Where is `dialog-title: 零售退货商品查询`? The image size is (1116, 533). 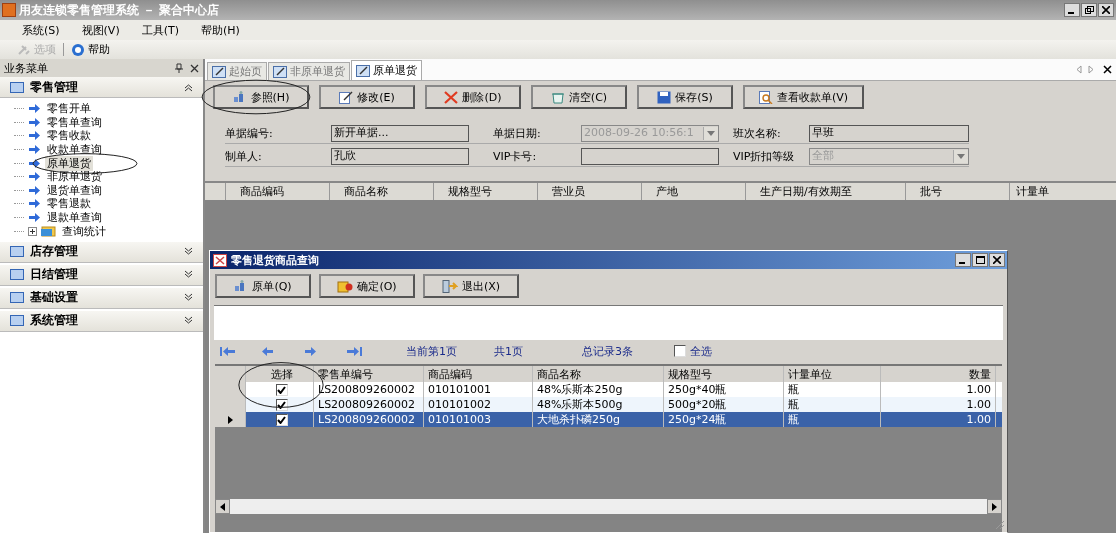 dialog-title: 零售退货商品查询 is located at coordinates (275, 260).